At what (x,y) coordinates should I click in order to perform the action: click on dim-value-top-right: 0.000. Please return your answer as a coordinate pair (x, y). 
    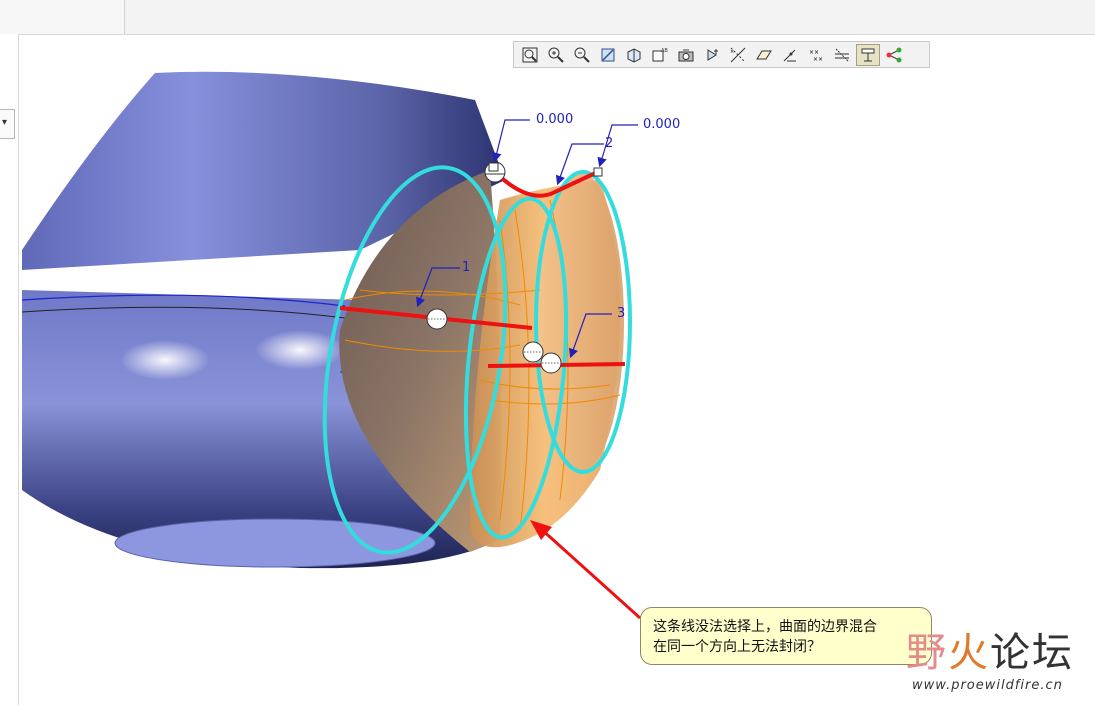
    Looking at the image, I should click on (661, 124).